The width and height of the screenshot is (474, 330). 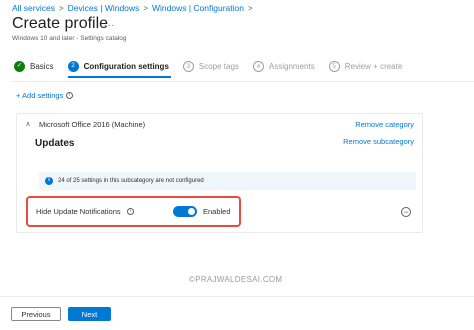 I want to click on subcategory-title: Updates, so click(x=55, y=143).